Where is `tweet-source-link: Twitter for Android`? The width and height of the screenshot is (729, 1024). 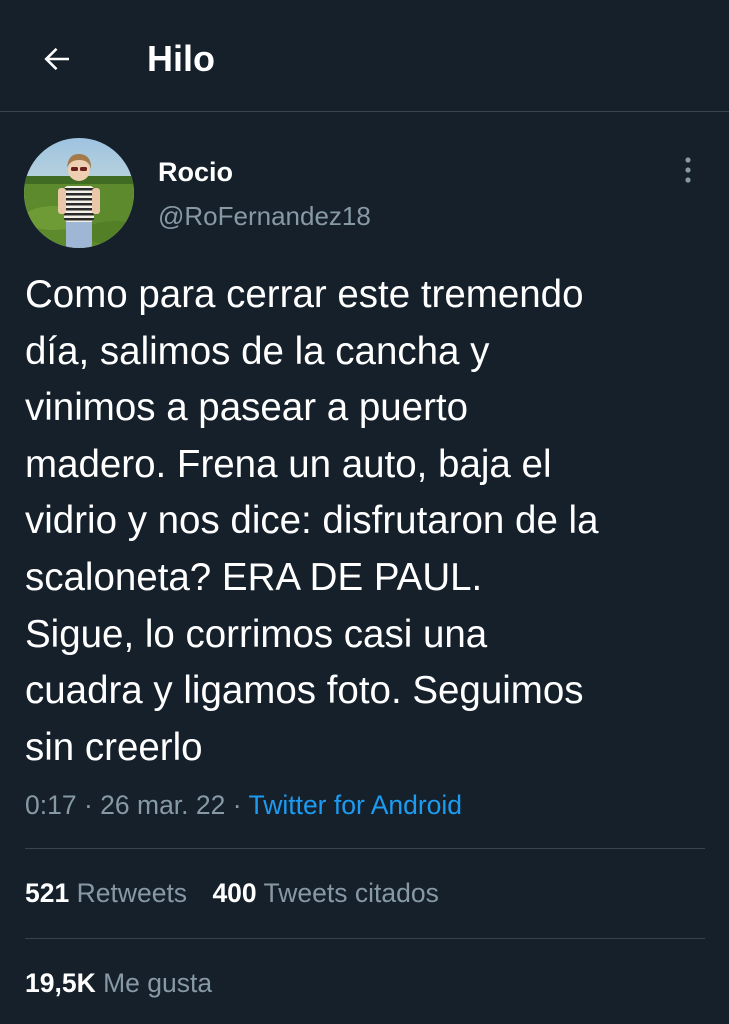 tweet-source-link: Twitter for Android is located at coordinates (355, 805).